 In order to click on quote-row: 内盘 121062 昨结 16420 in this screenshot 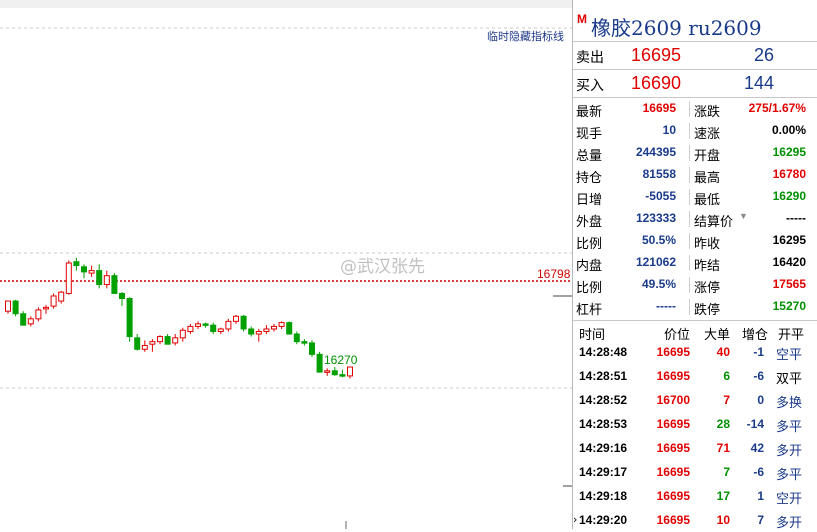, I will do `click(695, 263)`.